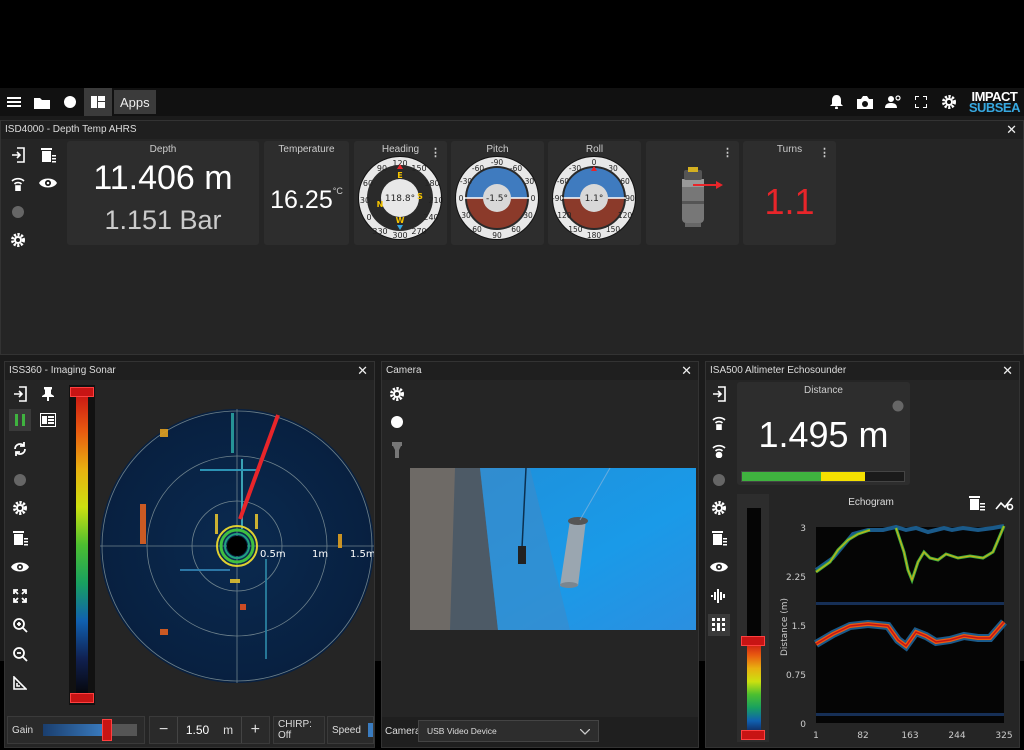  What do you see at coordinates (1005, 503) in the screenshot?
I see `chart-settings-icon` at bounding box center [1005, 503].